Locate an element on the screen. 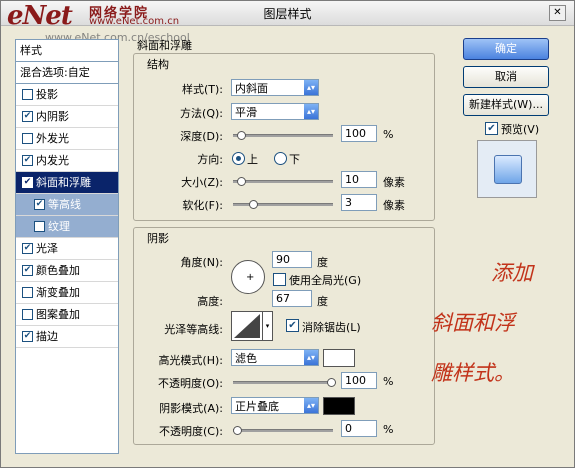  checkbox-bevel-emboss: ✔ is located at coordinates (27, 182).